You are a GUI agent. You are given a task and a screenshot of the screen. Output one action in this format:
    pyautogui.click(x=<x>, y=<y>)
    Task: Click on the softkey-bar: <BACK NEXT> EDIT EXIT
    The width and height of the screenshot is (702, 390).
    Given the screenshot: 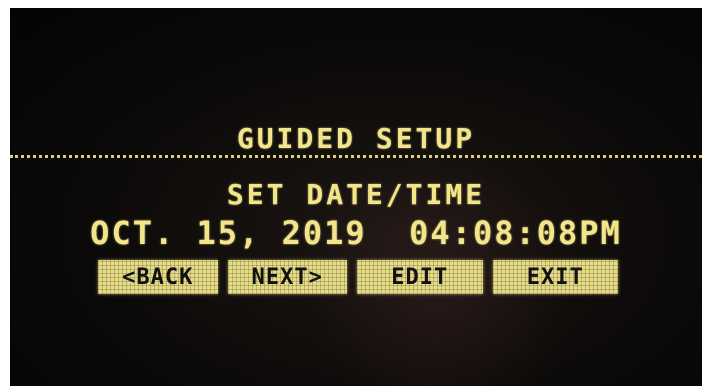 What is the action you would take?
    pyautogui.click(x=358, y=278)
    